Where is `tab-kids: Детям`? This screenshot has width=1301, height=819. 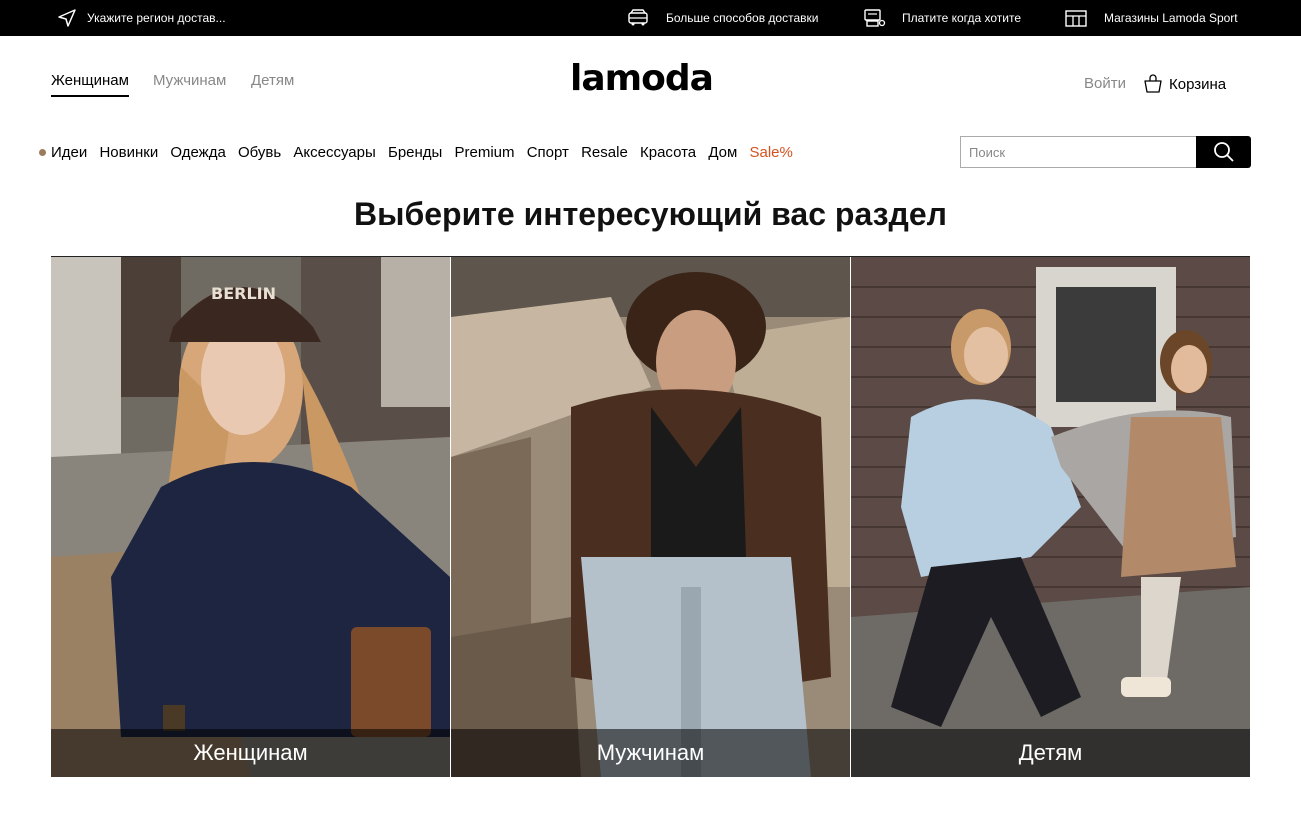
tab-kids: Детям is located at coordinates (272, 80).